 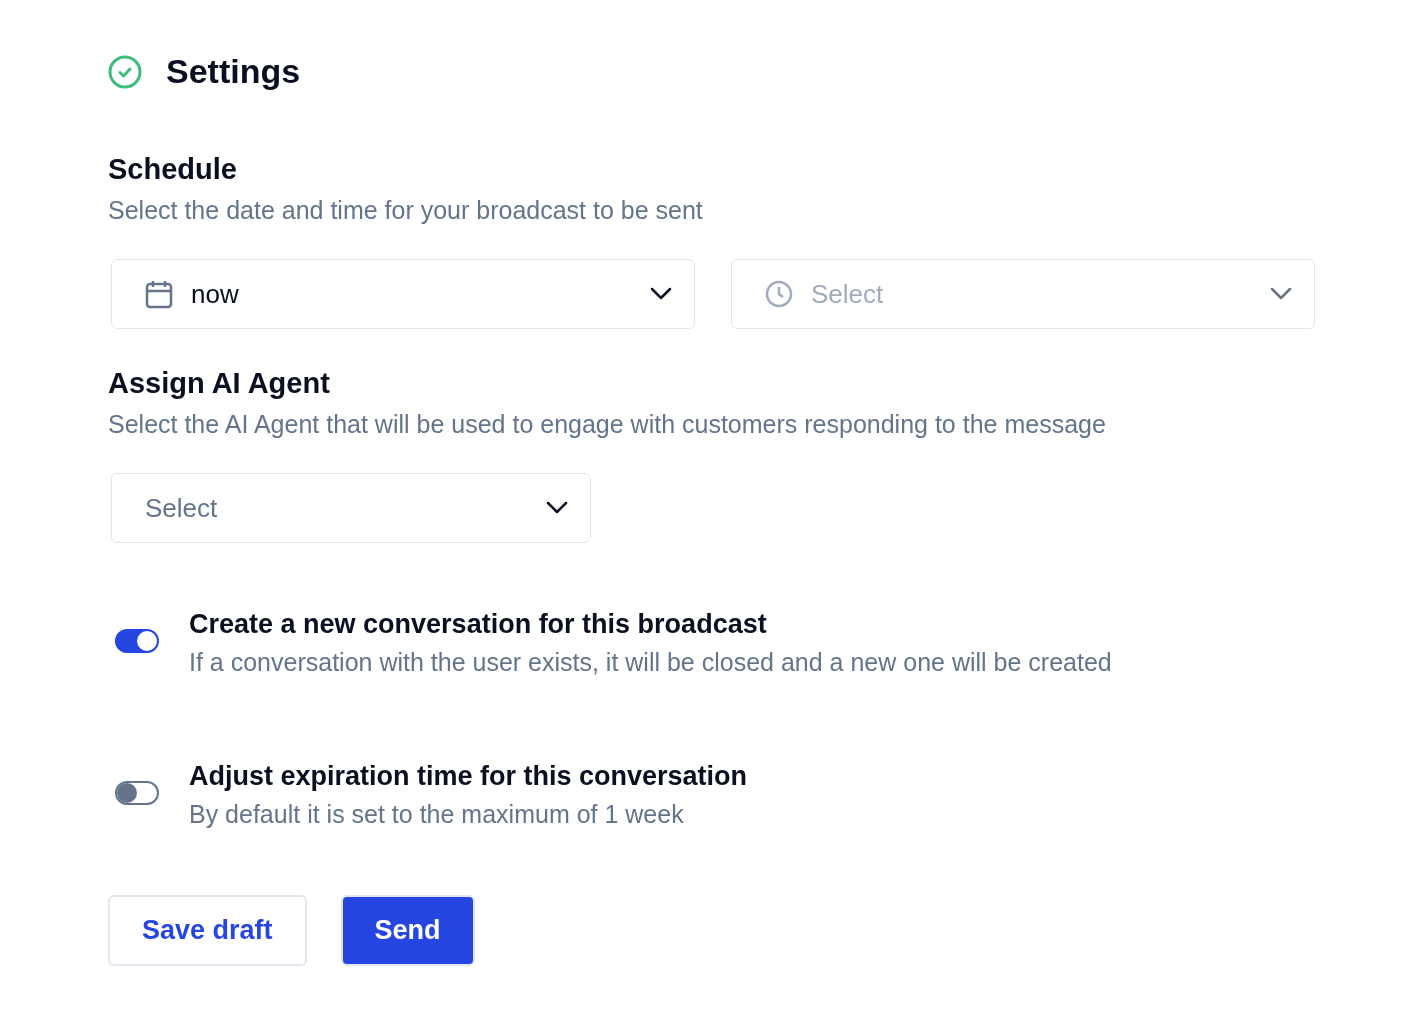 I want to click on toggle-title: Adjust expiration time for this conversation, so click(x=468, y=776).